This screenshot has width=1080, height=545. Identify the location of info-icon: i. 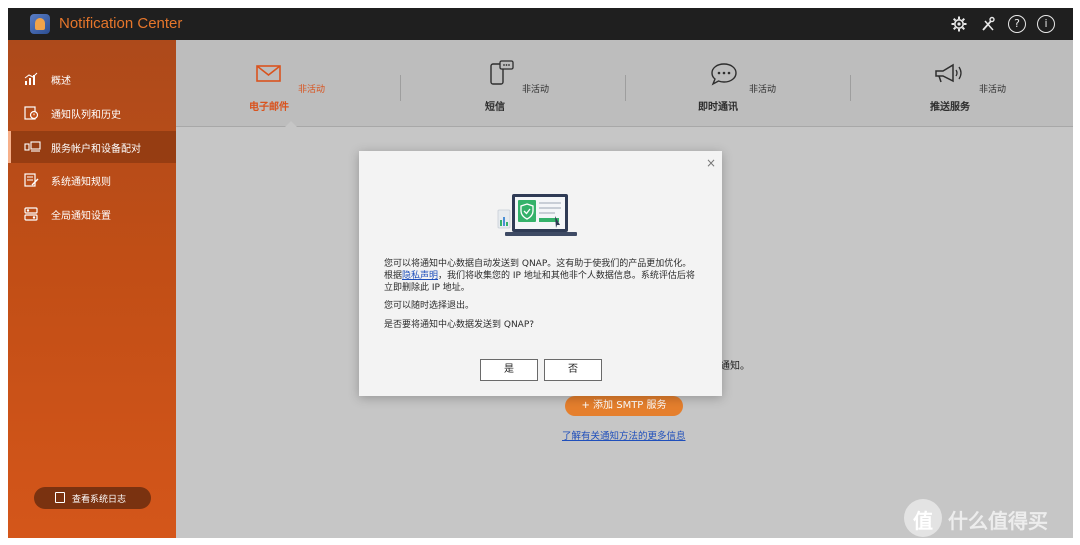
(1046, 24).